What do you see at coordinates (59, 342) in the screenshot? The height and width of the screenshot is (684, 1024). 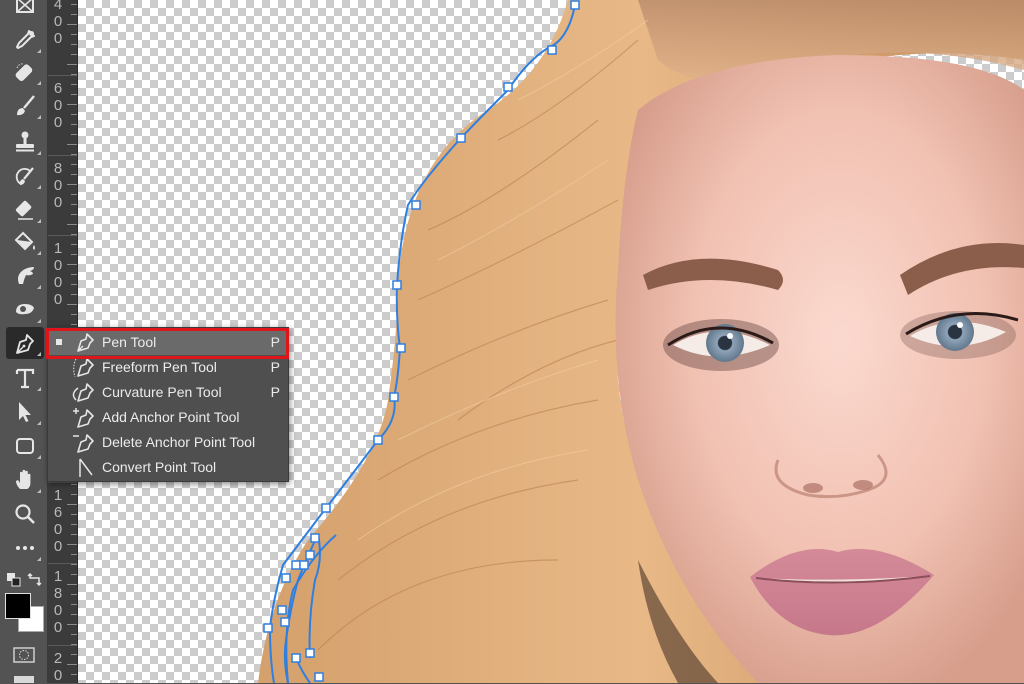 I see `active-tool-bullet` at bounding box center [59, 342].